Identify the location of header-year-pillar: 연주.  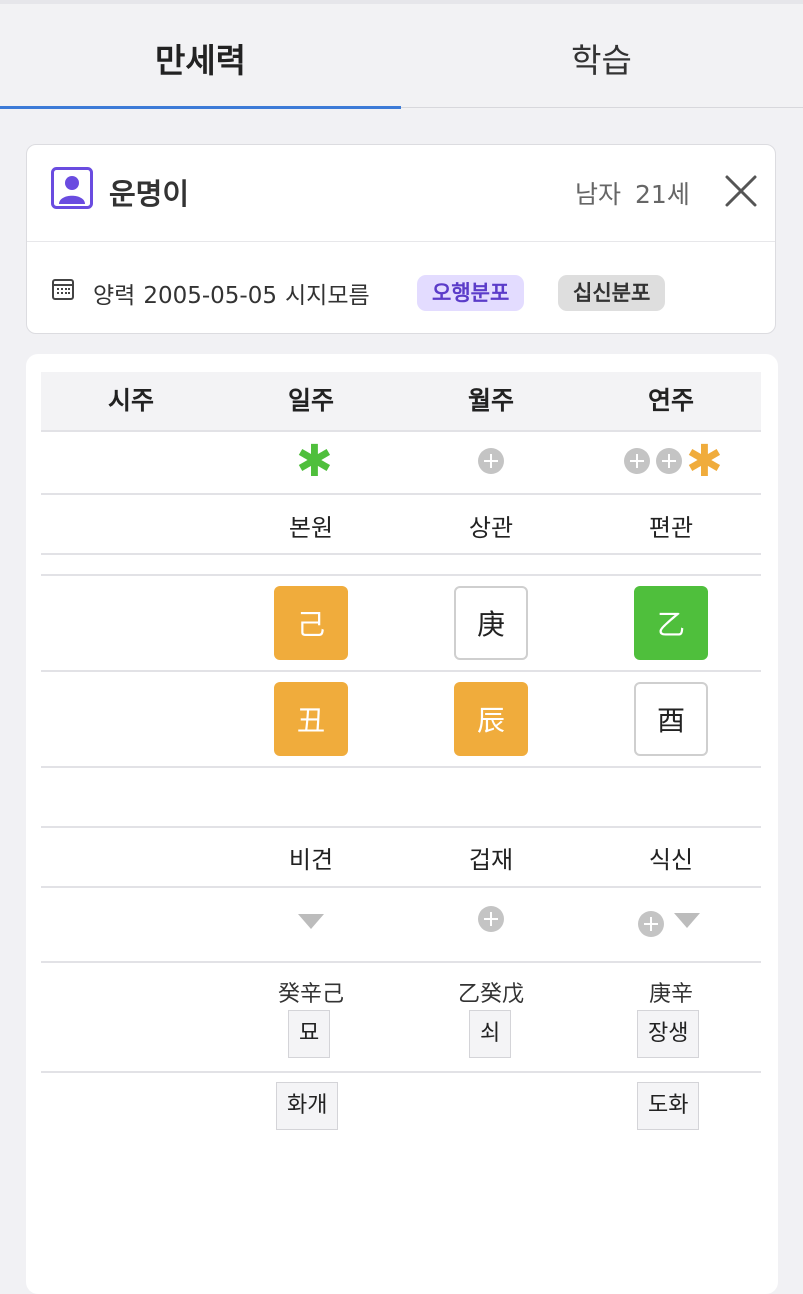
(670, 400).